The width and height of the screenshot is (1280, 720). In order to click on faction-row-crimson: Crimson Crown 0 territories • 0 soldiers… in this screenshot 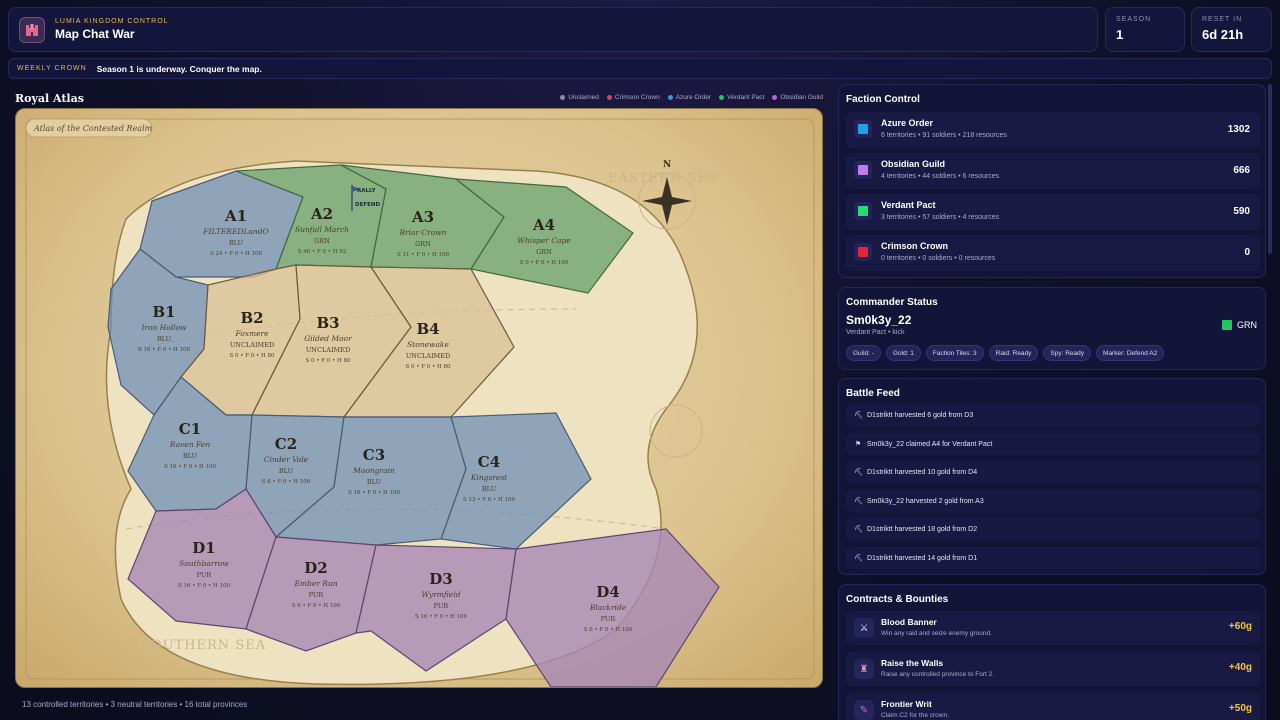, I will do `click(1053, 253)`.